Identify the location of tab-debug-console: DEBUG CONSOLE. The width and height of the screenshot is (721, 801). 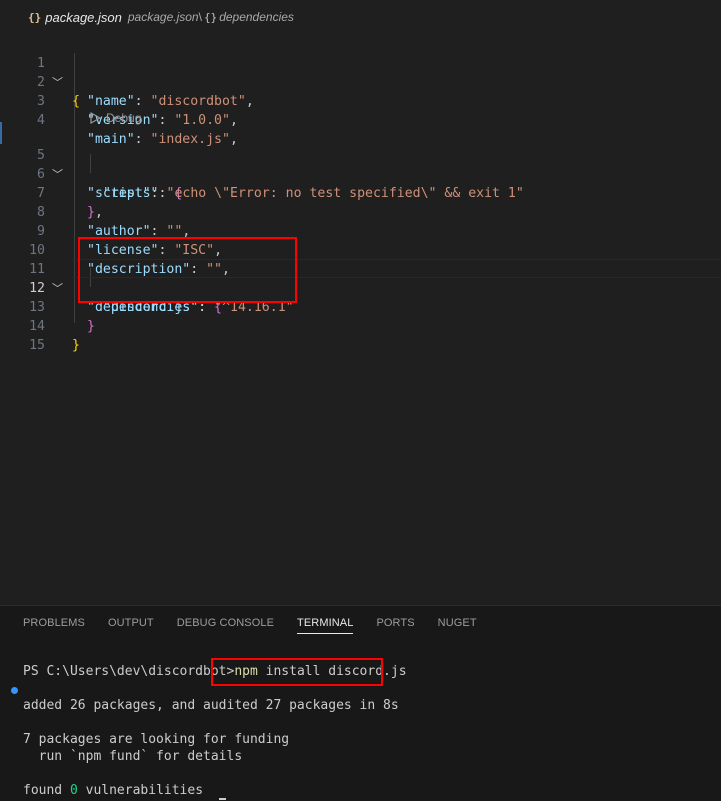
(225, 623).